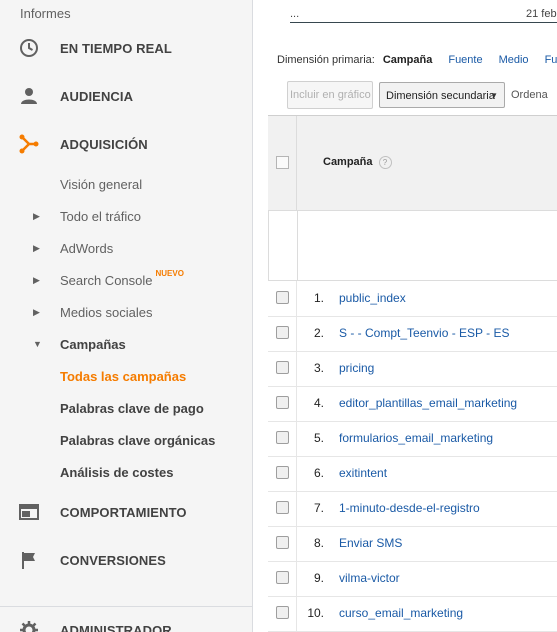 The image size is (557, 632). What do you see at coordinates (412, 299) in the screenshot?
I see `table-row: 1. public_index` at bounding box center [412, 299].